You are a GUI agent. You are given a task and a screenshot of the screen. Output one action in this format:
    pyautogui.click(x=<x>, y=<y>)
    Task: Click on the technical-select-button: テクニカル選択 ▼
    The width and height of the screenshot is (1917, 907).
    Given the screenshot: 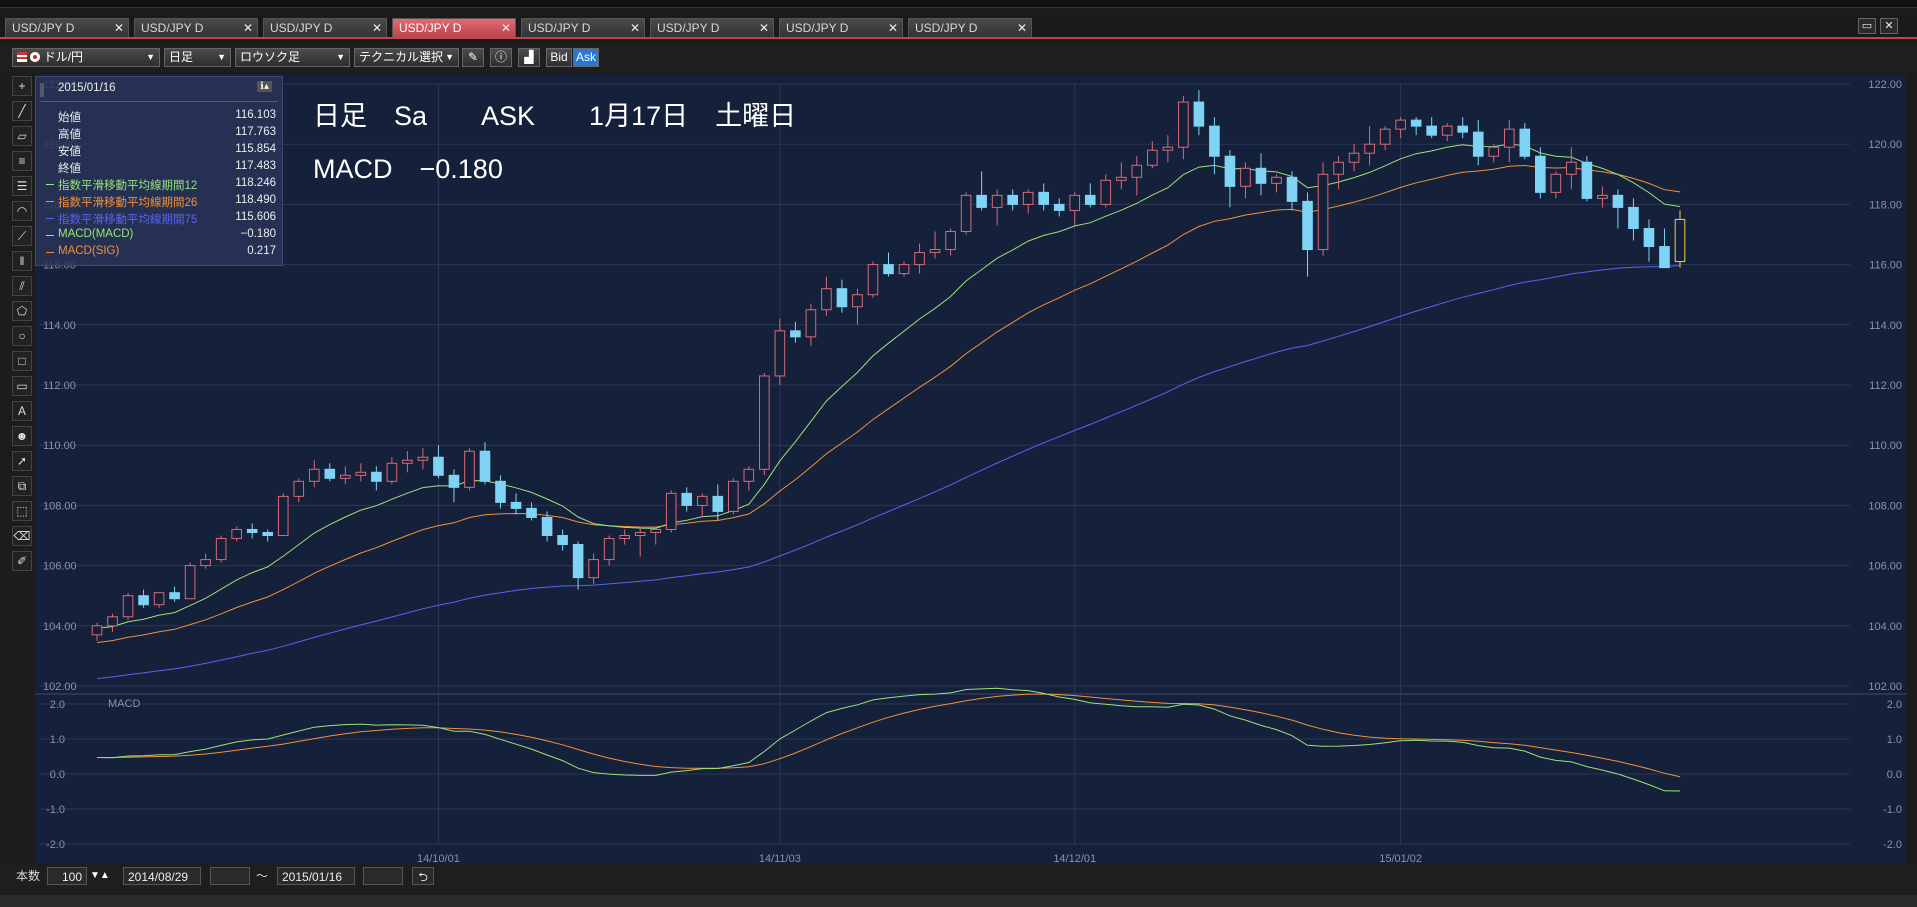 What is the action you would take?
    pyautogui.click(x=406, y=57)
    